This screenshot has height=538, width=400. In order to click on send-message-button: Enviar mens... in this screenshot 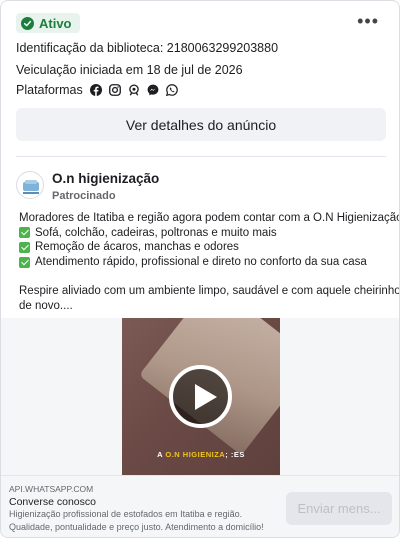, I will do `click(339, 508)`.